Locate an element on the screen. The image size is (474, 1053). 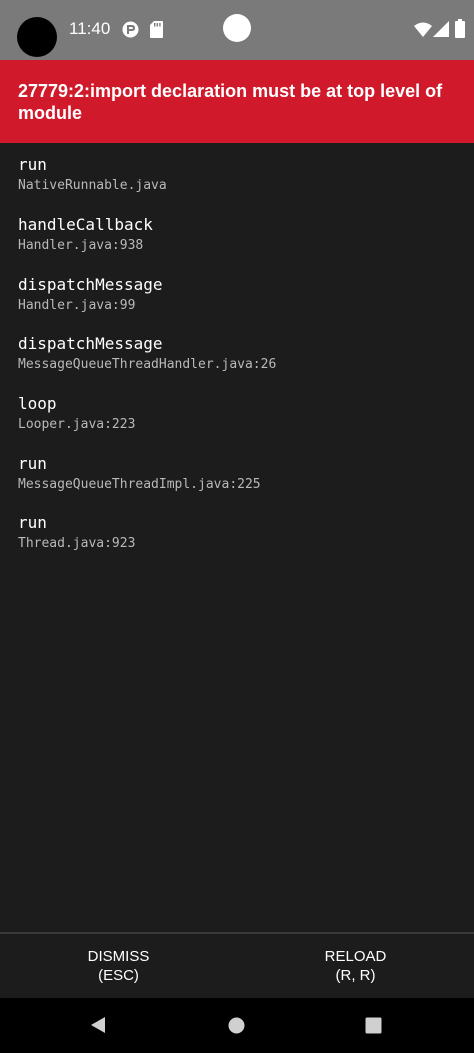
stack-frame: handleCallback Handler.java:938 is located at coordinates (85, 235).